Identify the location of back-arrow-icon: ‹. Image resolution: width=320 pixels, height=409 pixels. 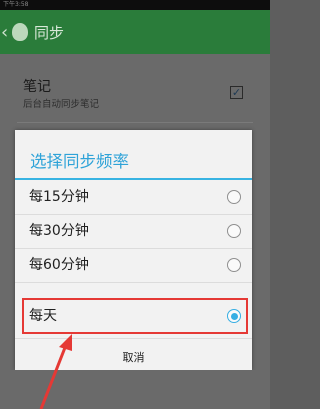
(5, 32).